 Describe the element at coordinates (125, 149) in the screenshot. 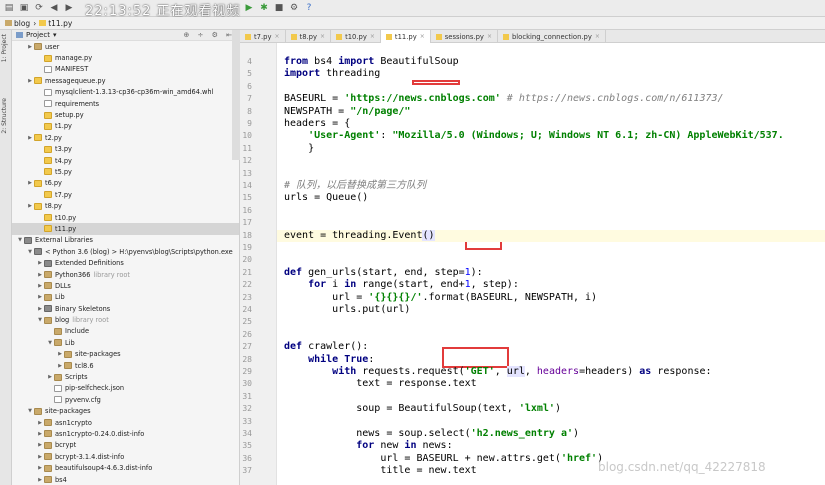

I see `tree-item: t3.py` at that location.